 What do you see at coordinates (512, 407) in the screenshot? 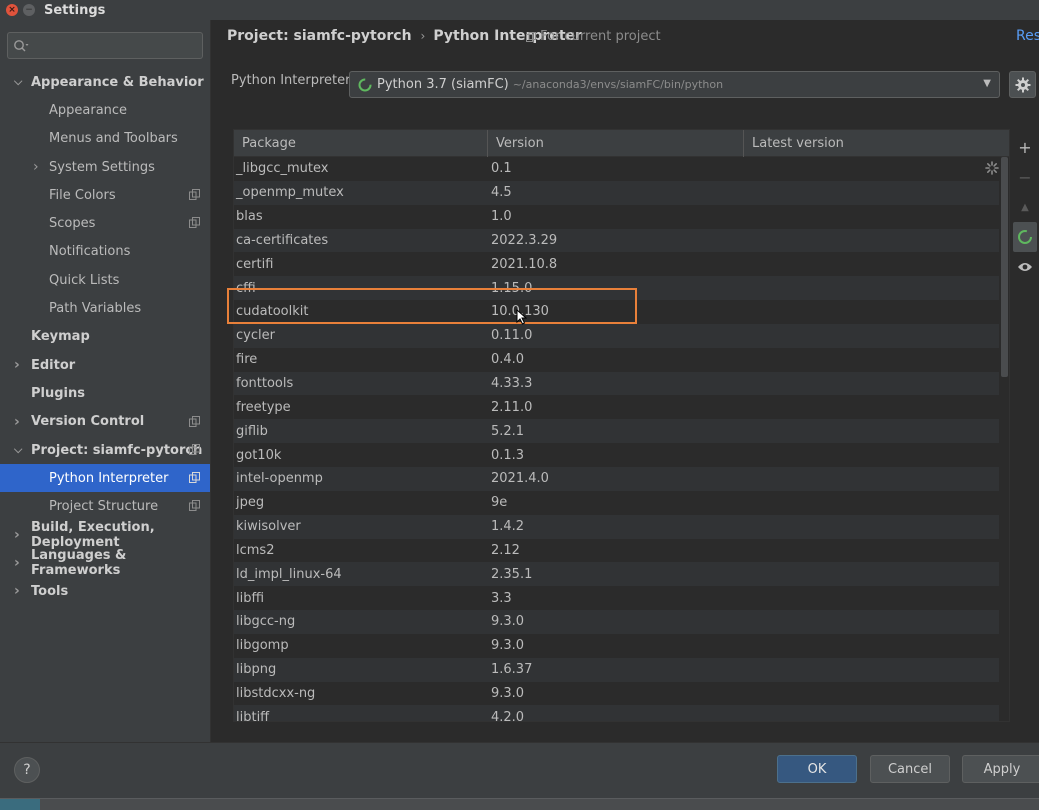
I see `package-version-cell: 2.11.0` at bounding box center [512, 407].